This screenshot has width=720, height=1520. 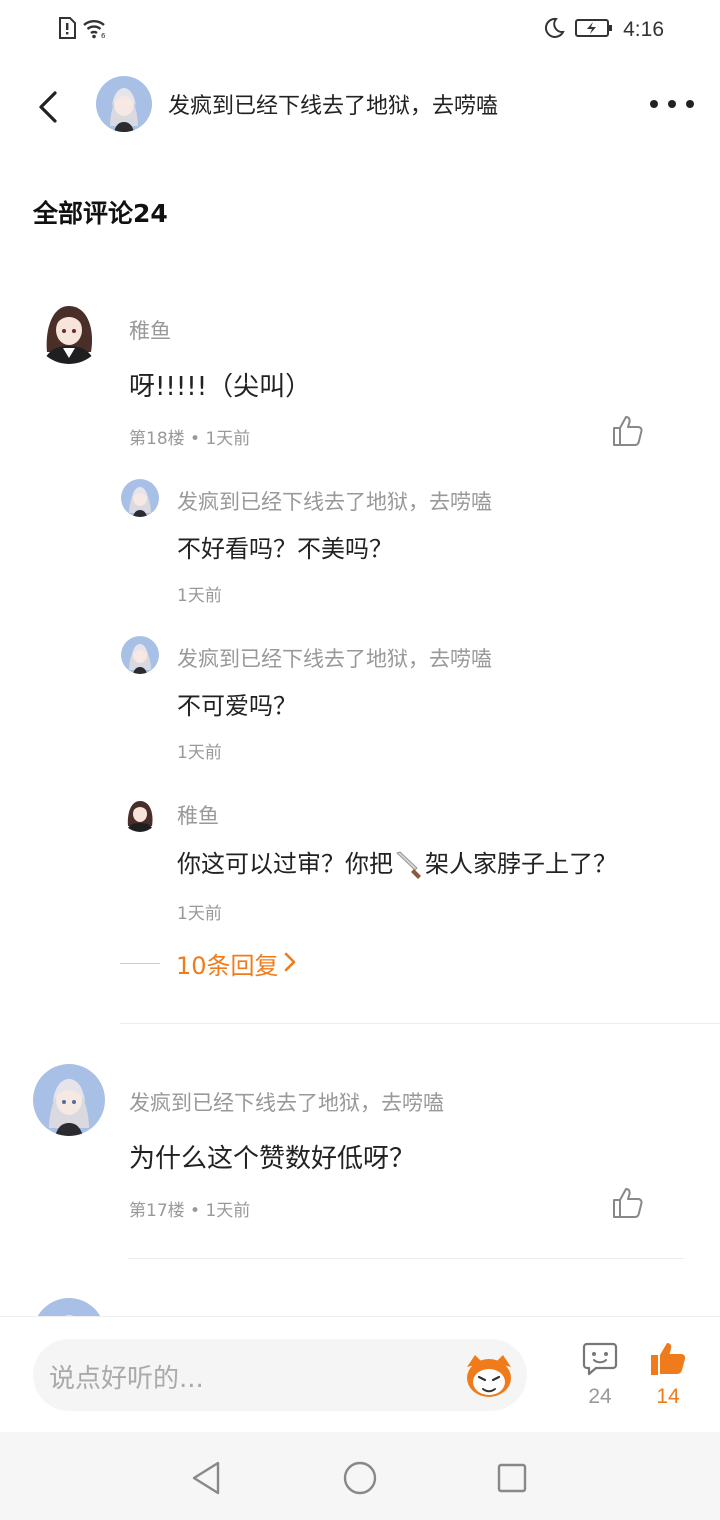 What do you see at coordinates (286, 1102) in the screenshot?
I see `comment-username: 发疯到已经下线去了地狱，去唠嗑` at bounding box center [286, 1102].